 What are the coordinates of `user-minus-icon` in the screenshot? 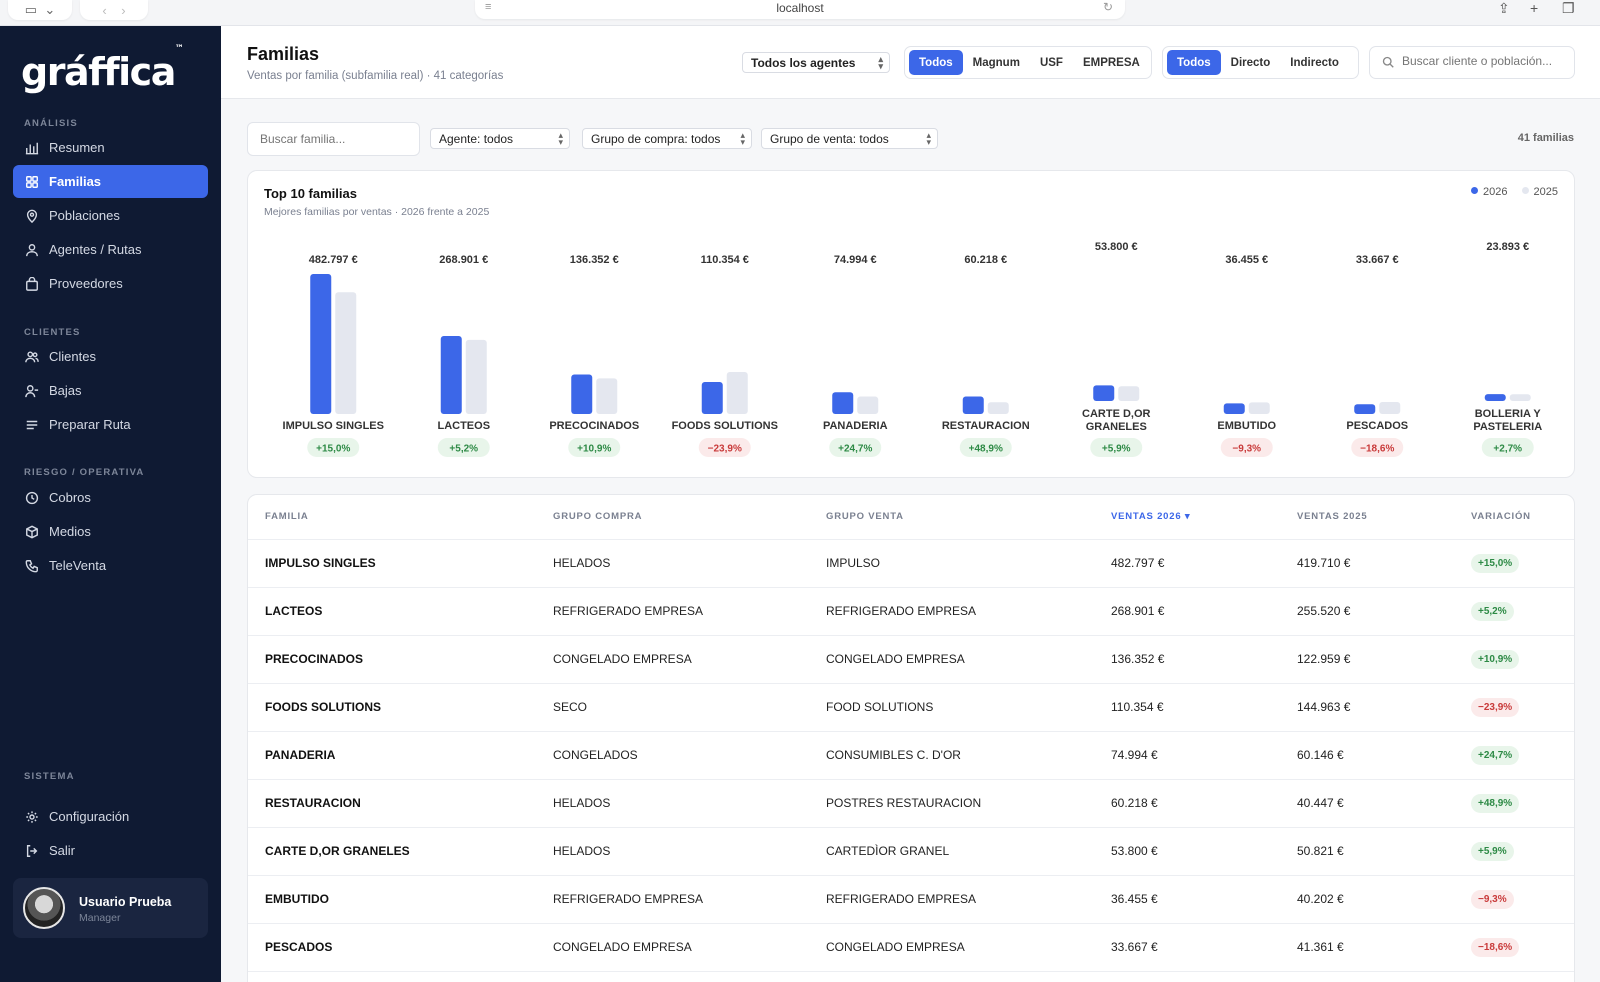 It's located at (32, 391).